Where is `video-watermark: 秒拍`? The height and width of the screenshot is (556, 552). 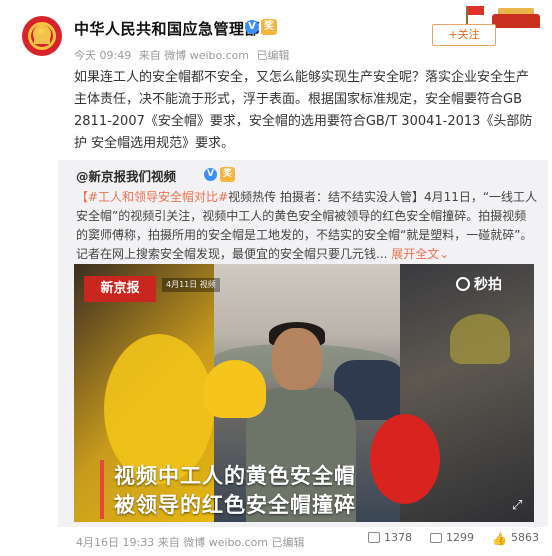
video-watermark: 秒拍 is located at coordinates (479, 284).